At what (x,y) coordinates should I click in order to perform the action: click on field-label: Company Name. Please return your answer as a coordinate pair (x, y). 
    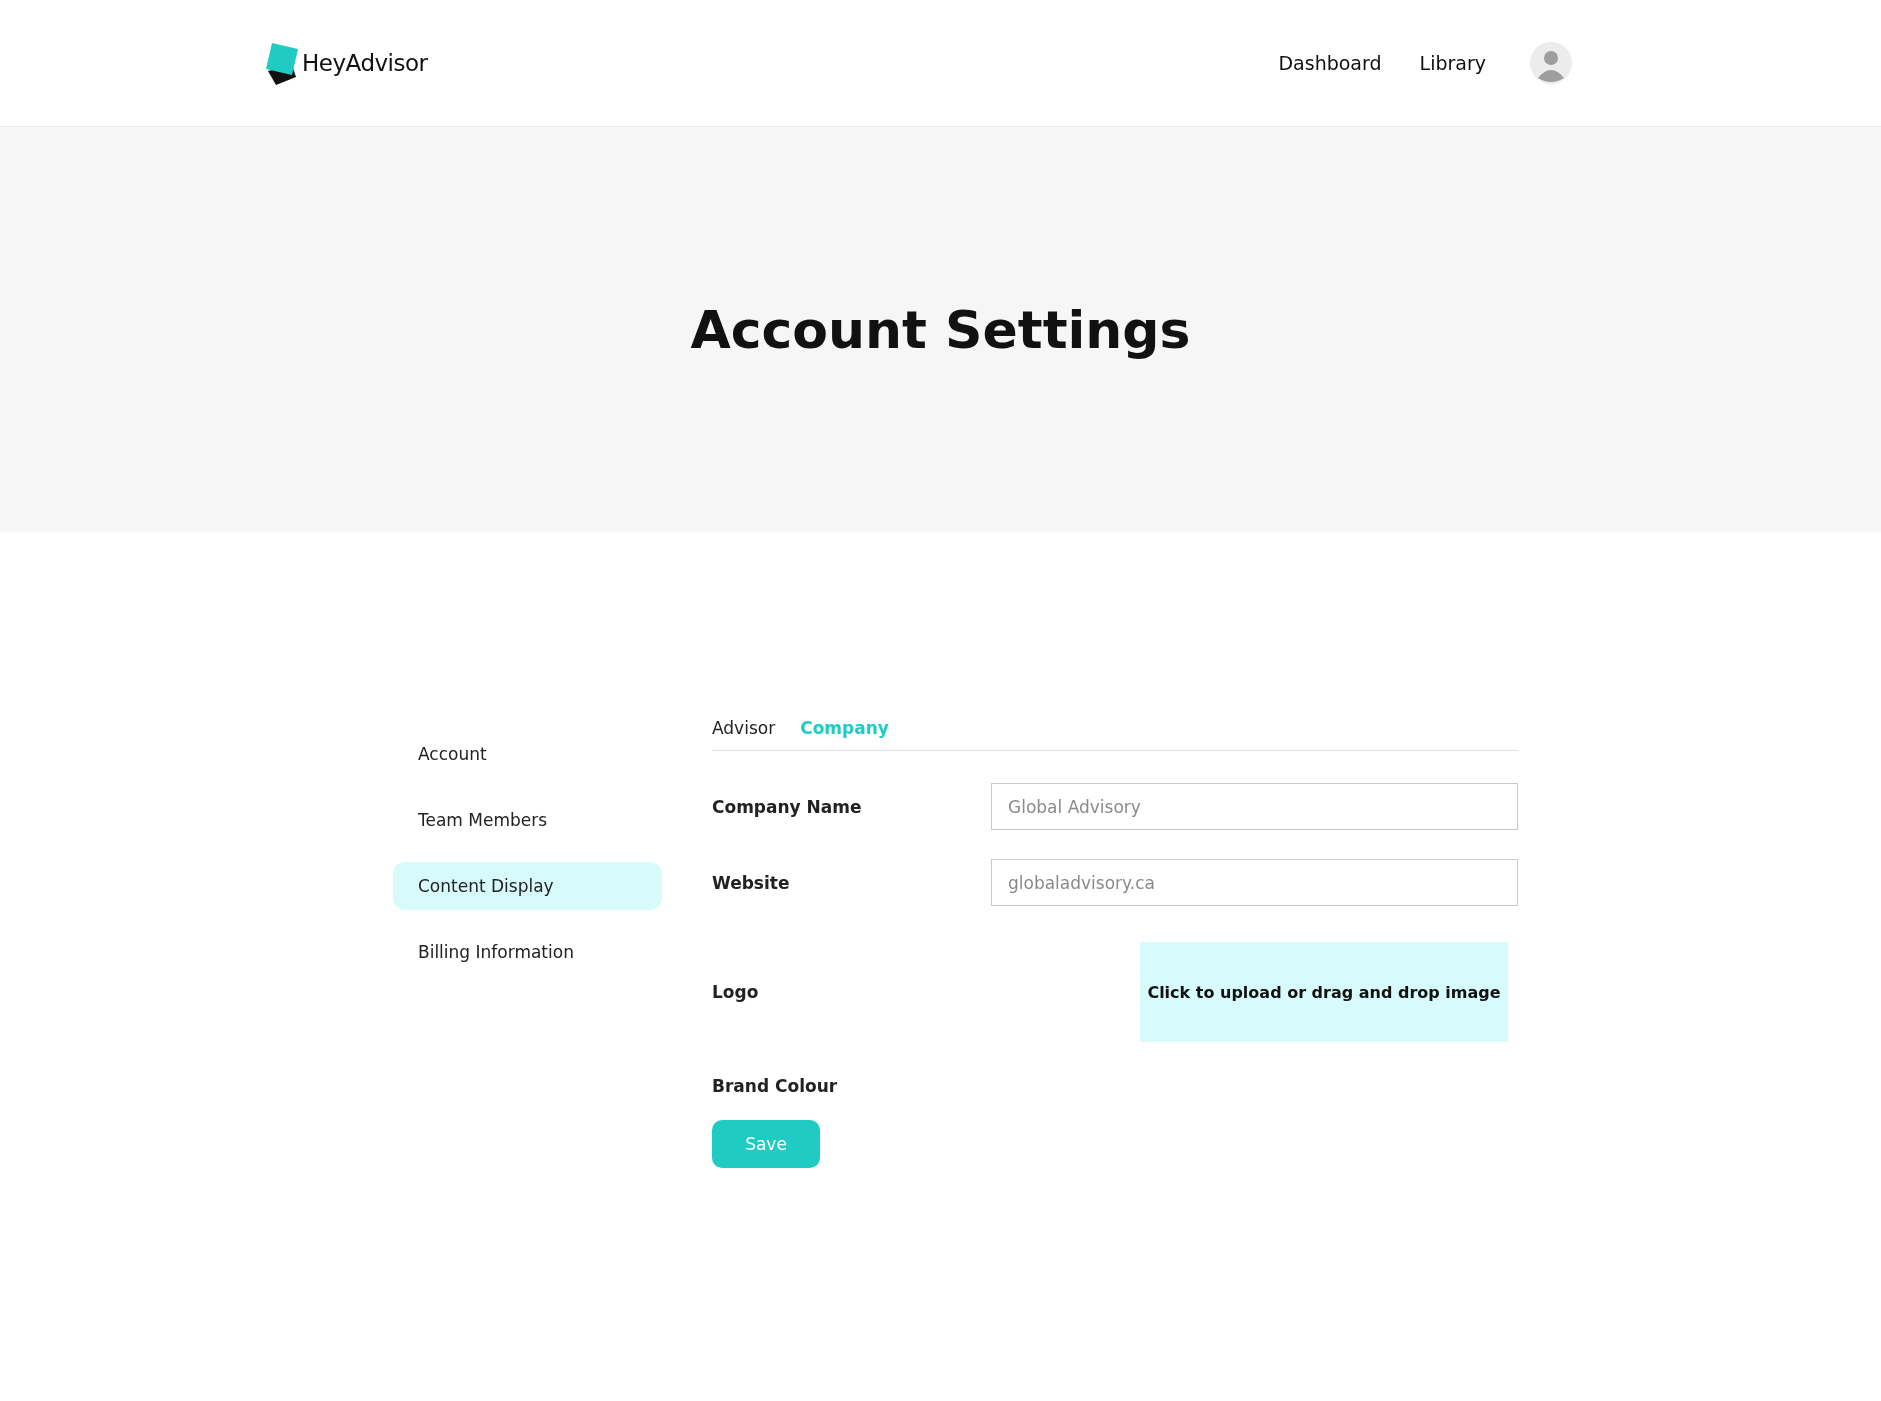
    Looking at the image, I should click on (787, 806).